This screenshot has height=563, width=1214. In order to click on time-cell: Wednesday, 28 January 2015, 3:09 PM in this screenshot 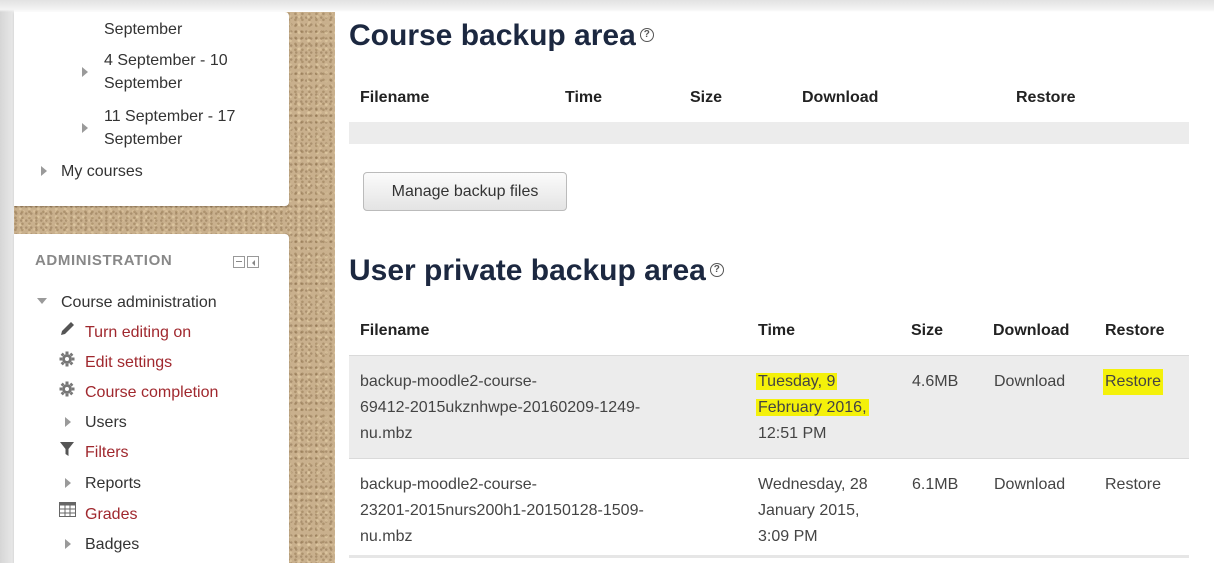, I will do `click(813, 510)`.